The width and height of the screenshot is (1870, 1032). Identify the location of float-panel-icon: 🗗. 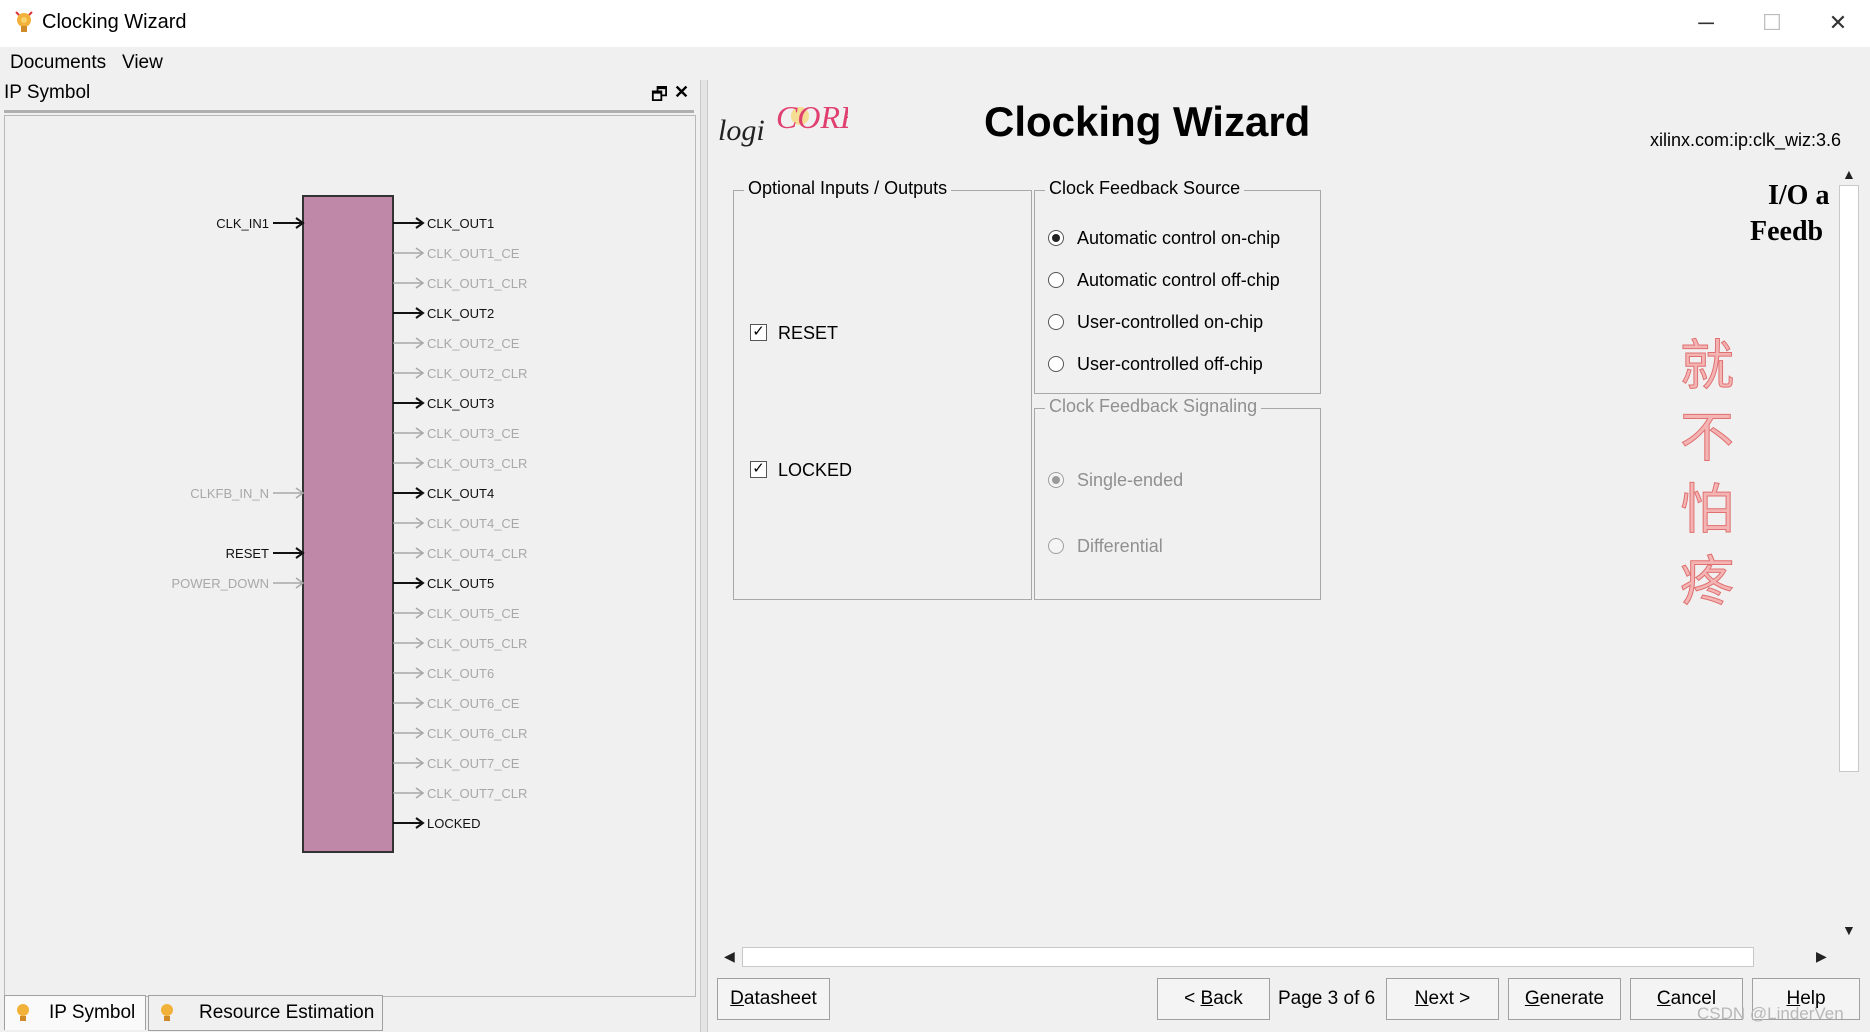
(659, 97).